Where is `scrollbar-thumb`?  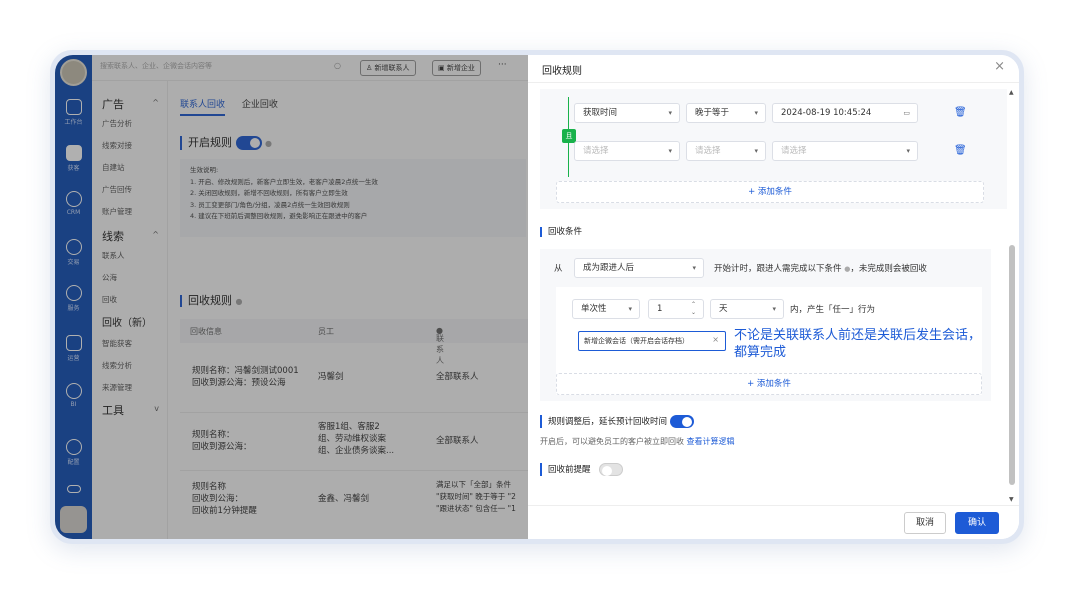
scrollbar-thumb is located at coordinates (1012, 365).